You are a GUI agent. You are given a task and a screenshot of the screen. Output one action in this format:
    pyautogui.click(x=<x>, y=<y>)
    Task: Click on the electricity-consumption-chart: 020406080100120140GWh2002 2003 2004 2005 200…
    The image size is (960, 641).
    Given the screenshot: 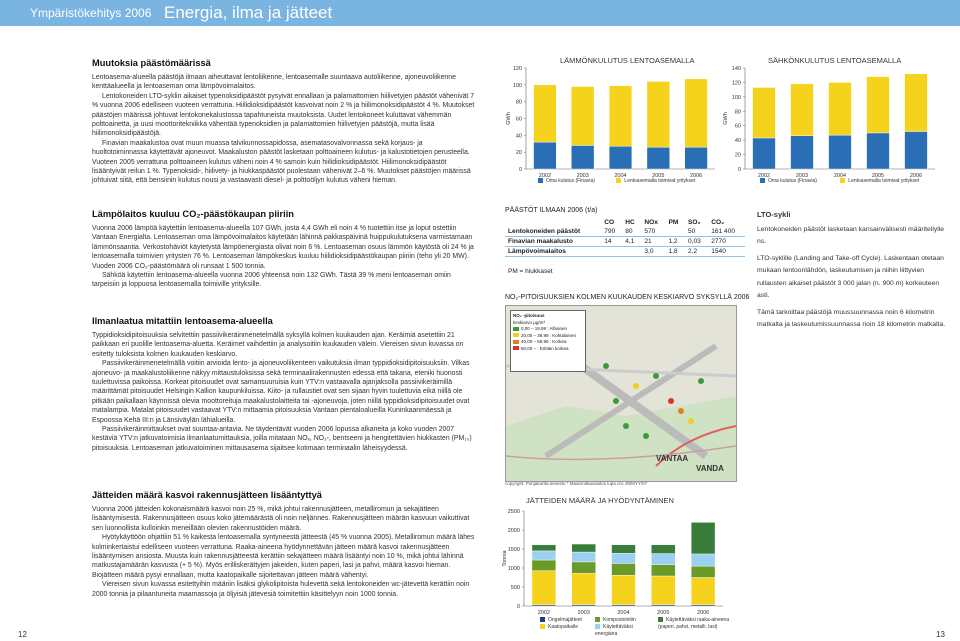 What is the action you would take?
    pyautogui.click(x=829, y=122)
    